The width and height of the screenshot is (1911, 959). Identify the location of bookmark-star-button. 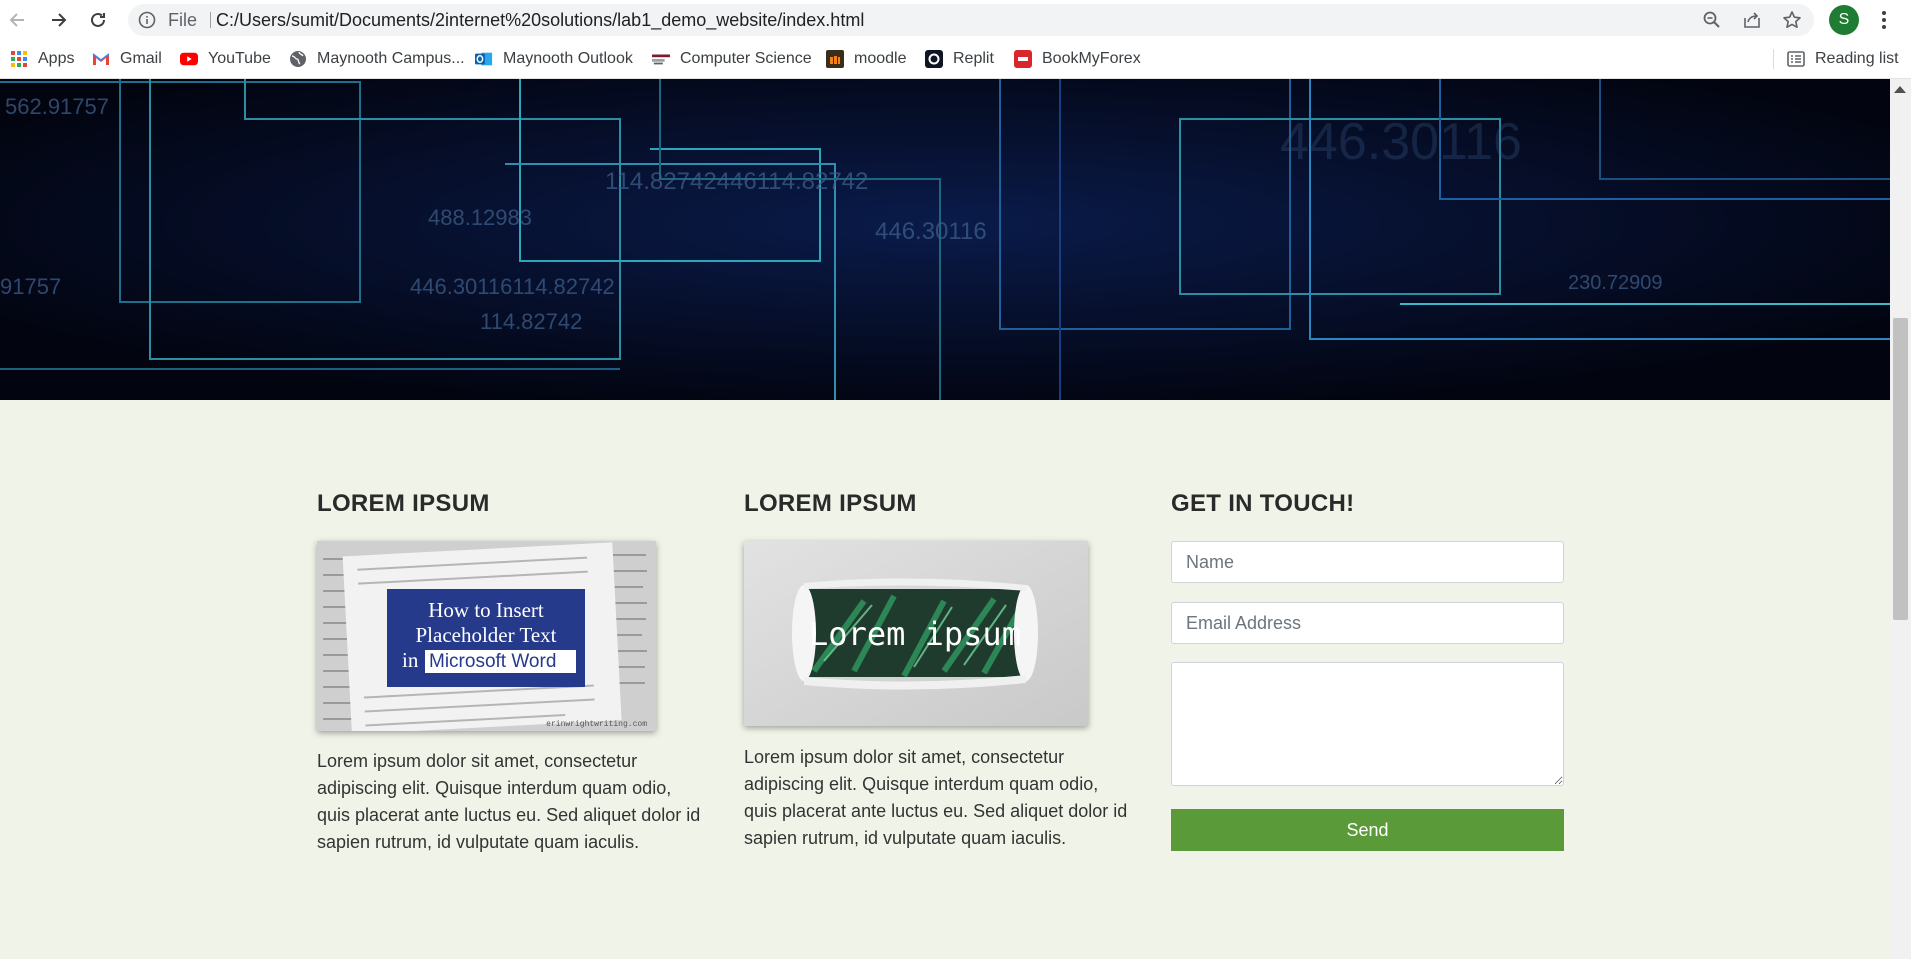
(1792, 20).